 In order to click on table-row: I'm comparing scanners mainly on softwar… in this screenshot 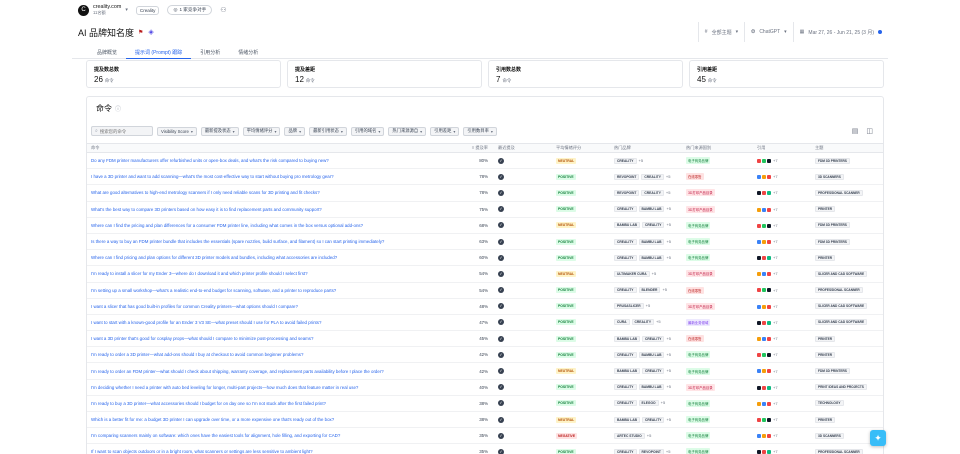, I will do `click(485, 436)`.